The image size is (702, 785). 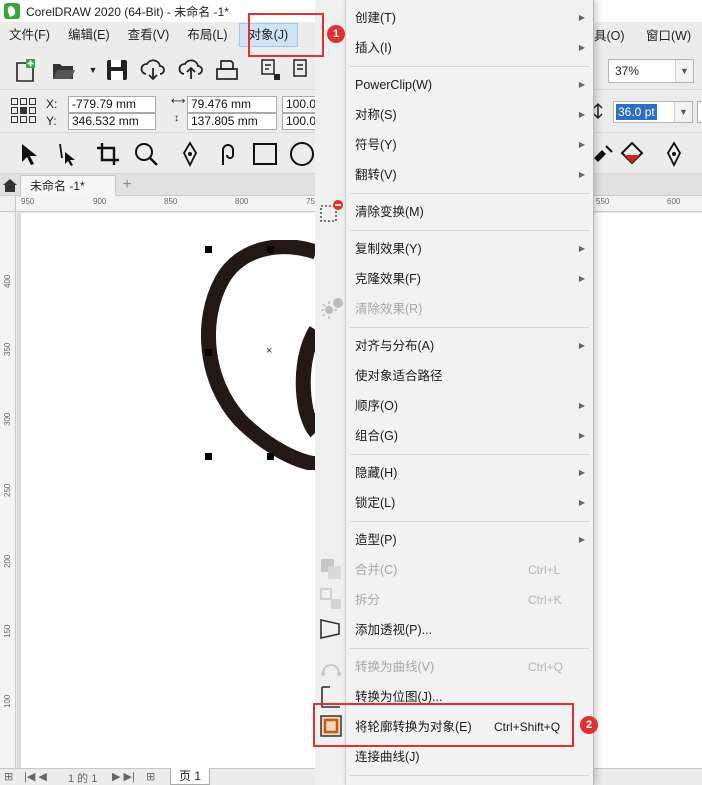 I want to click on nav-prev-icon: |◀ ◀, so click(x=35, y=776).